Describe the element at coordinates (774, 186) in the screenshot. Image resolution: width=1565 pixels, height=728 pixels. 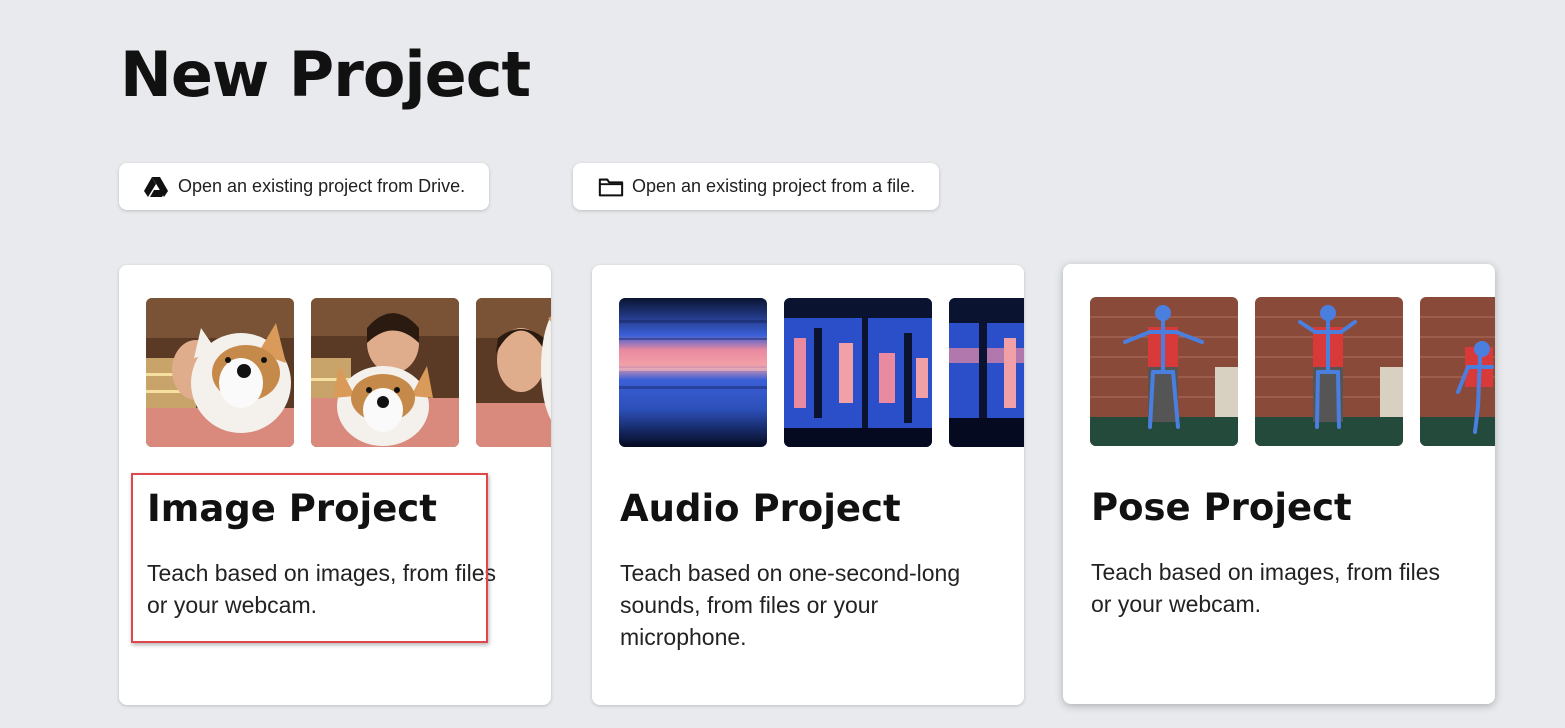
I see `open-from-file-label: Open an existing project from a file.` at that location.